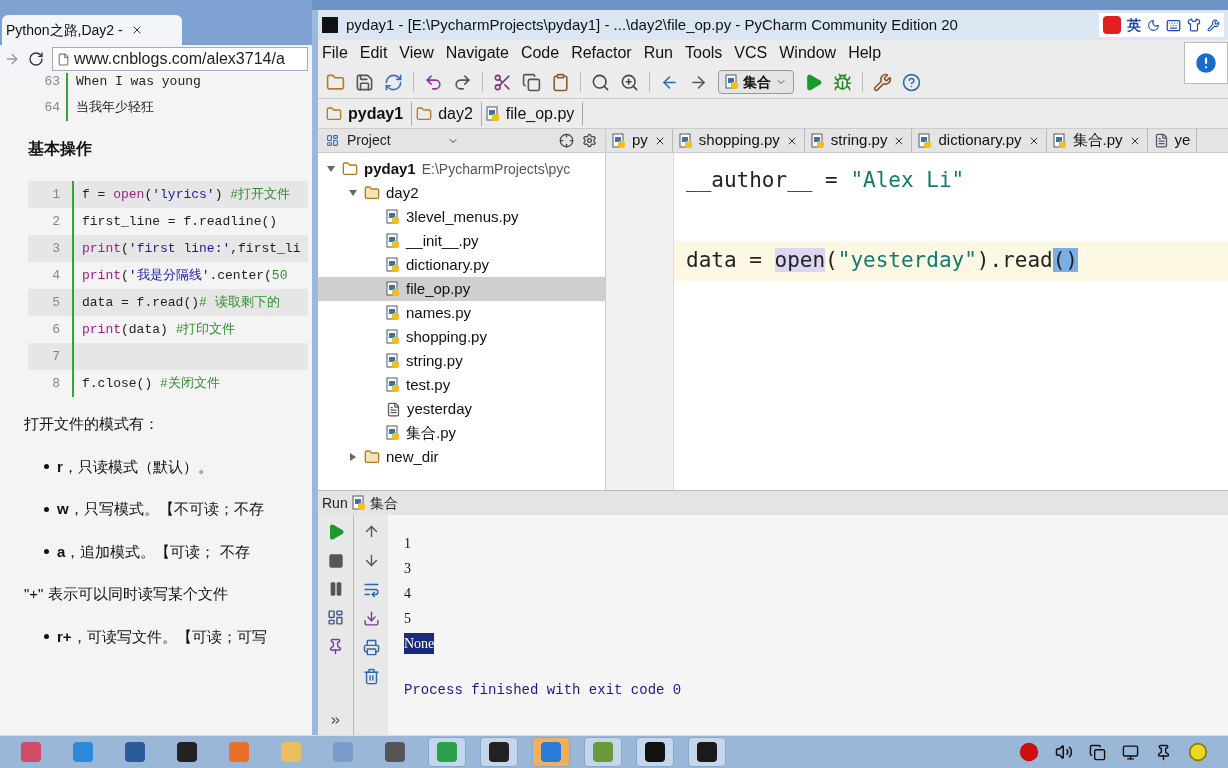  I want to click on tree-item-label: dictionary.py, so click(448, 264).